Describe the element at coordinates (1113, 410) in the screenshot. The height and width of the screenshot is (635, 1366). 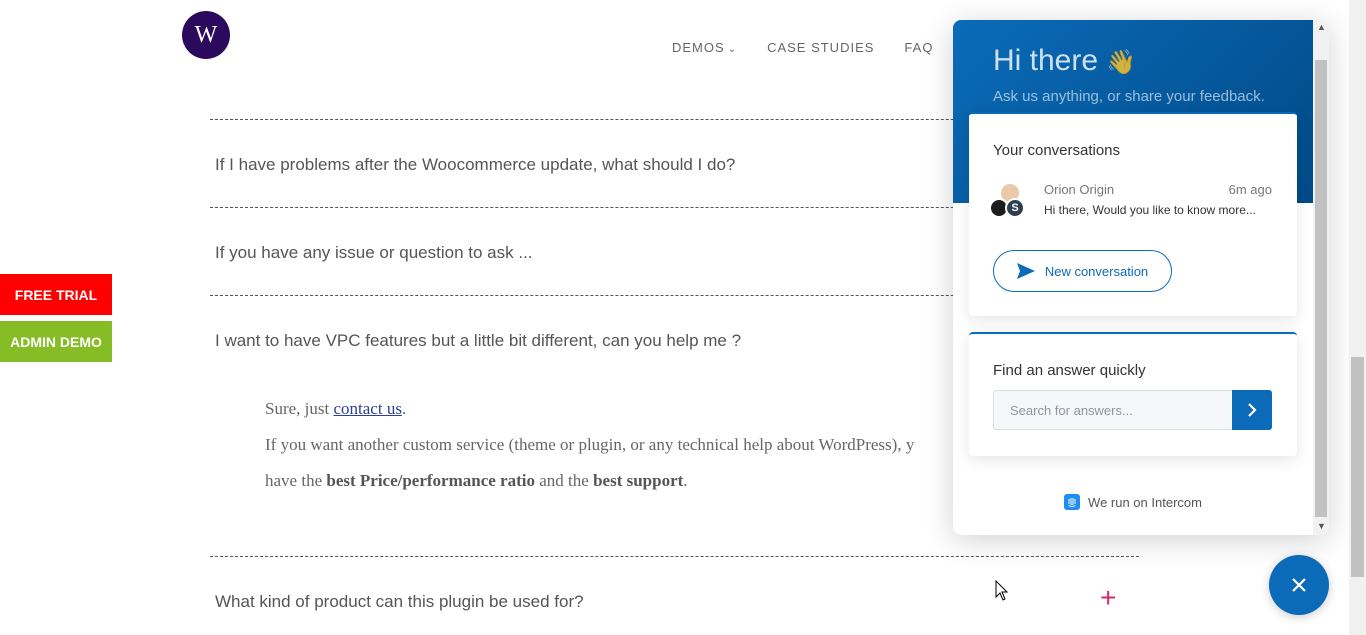
I see `search-input` at that location.